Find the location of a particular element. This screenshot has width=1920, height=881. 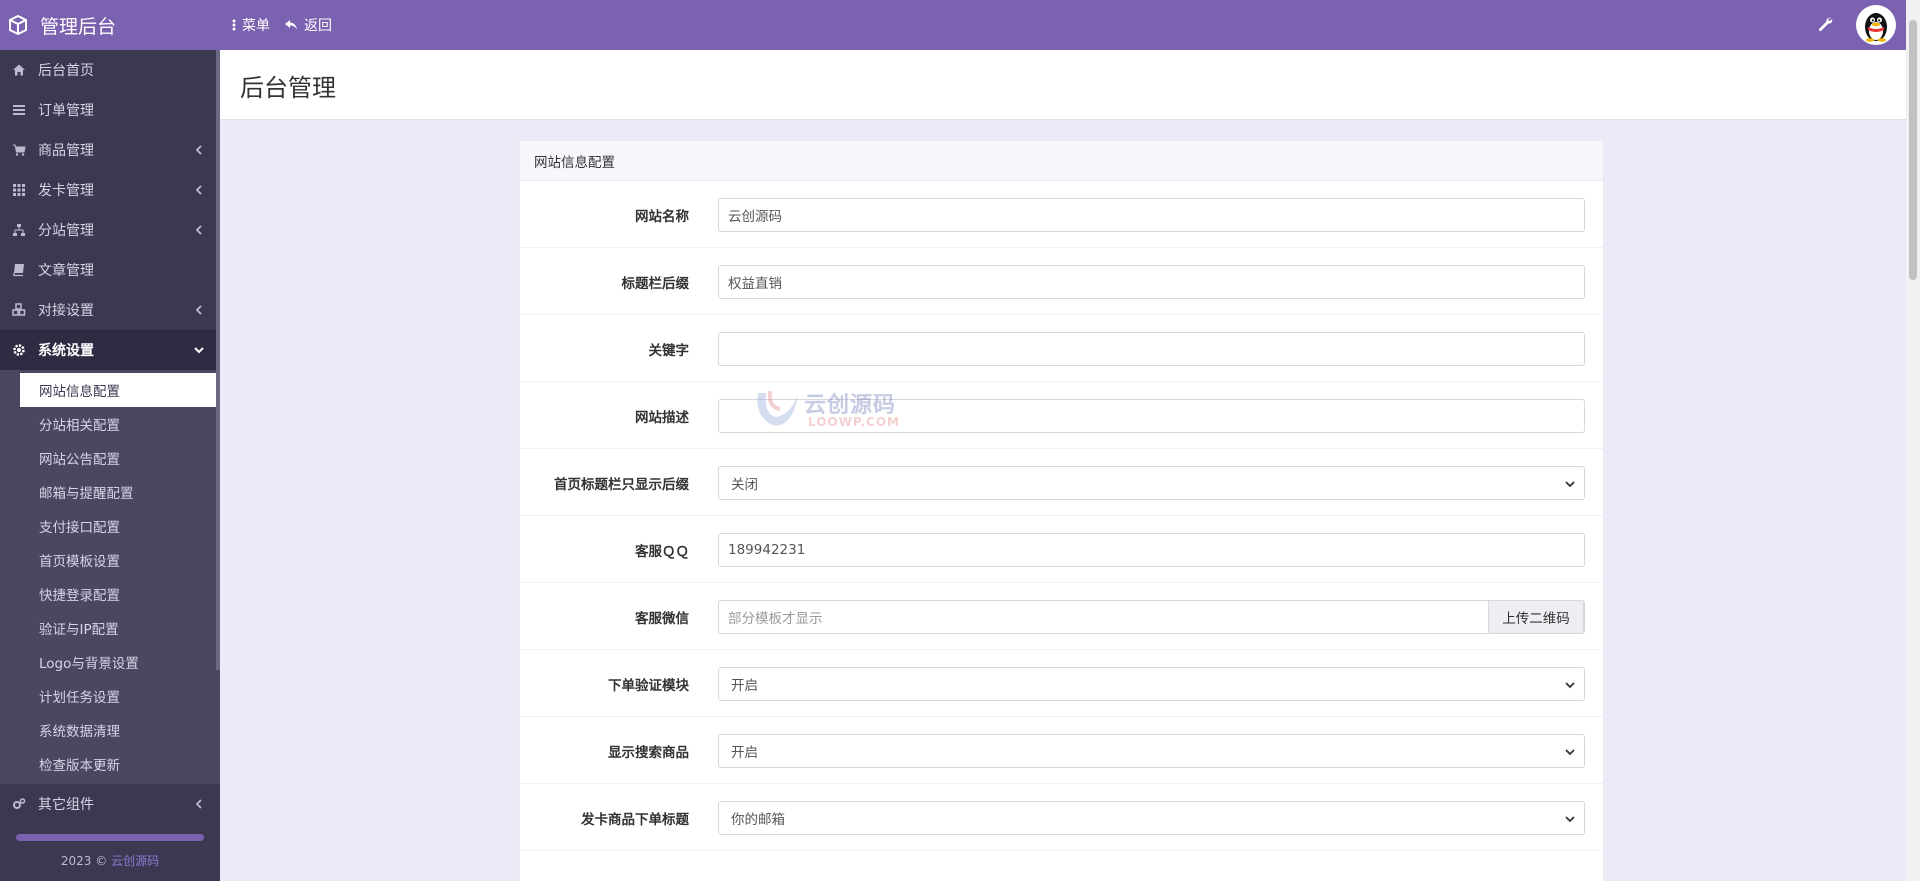

grid-icon is located at coordinates (19, 190).